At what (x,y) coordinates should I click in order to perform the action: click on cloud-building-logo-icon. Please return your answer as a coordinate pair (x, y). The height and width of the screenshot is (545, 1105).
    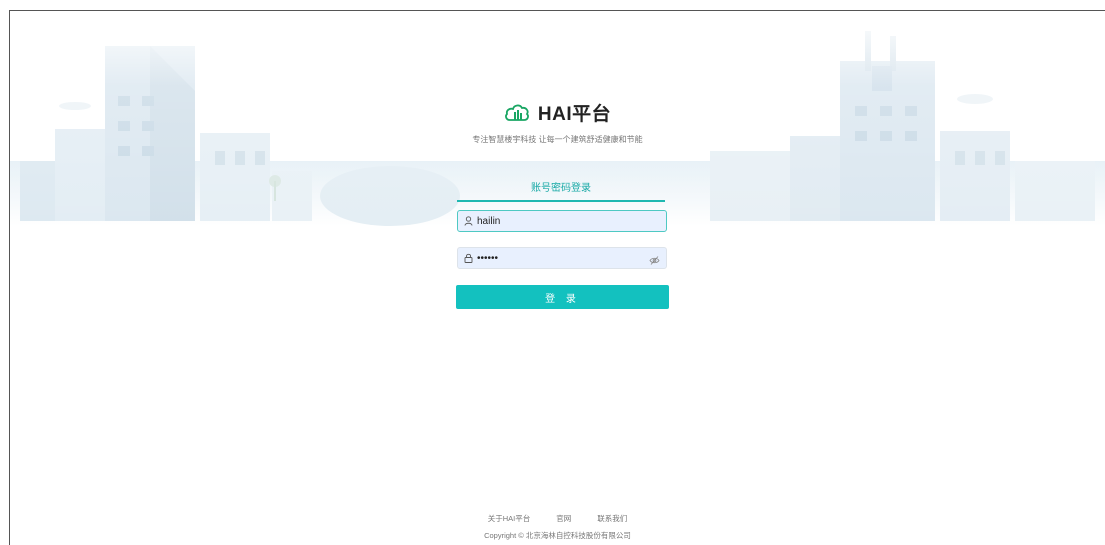
    Looking at the image, I should click on (516, 112).